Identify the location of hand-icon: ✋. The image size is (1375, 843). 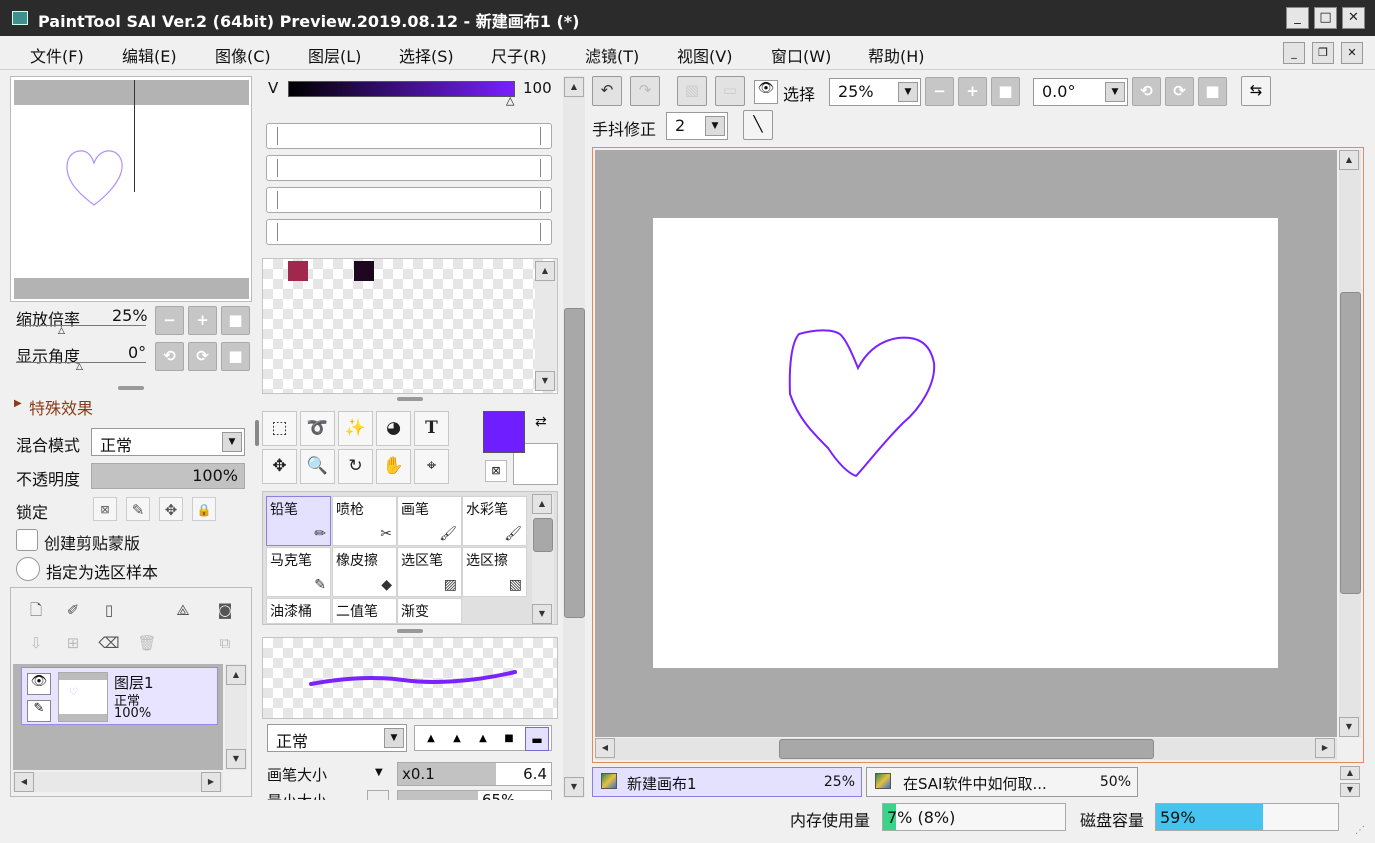
(393, 466).